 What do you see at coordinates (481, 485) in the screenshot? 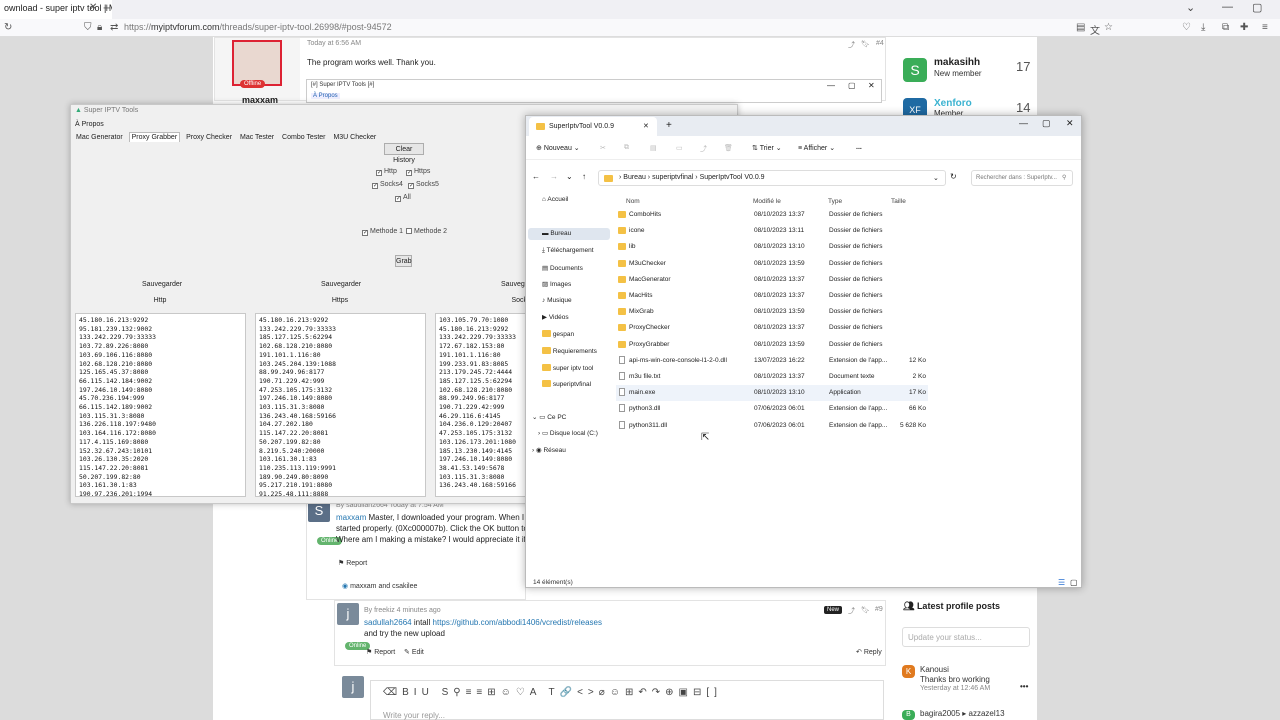
I see `socks-proxy-entry: 136.243.40.168:59166` at bounding box center [481, 485].